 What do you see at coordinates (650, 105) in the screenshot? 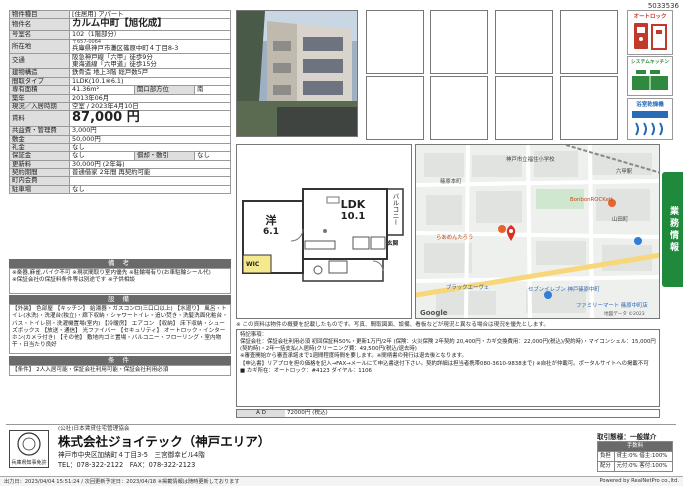
I see `bathroom-dryer-label: 浴室乾燥機` at bounding box center [650, 105].